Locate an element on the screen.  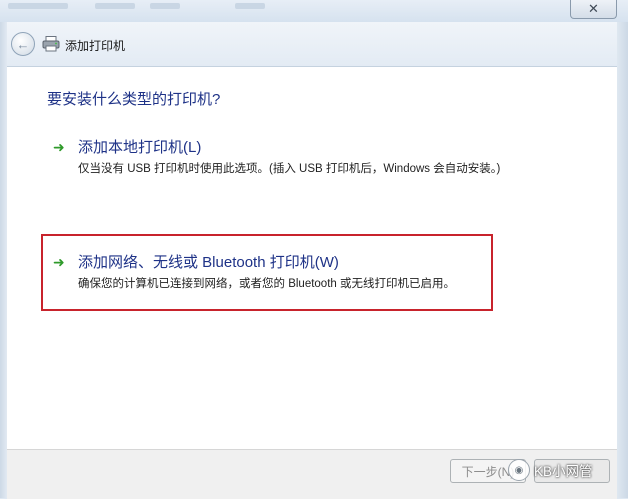
window-title: 添加打印机 is located at coordinates (95, 46).